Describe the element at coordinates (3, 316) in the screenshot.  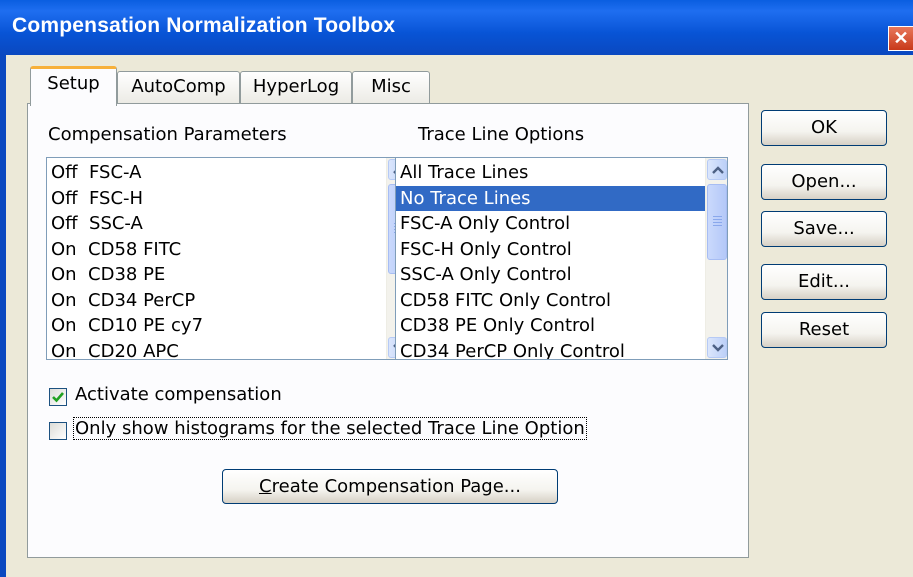
I see `window-border` at that location.